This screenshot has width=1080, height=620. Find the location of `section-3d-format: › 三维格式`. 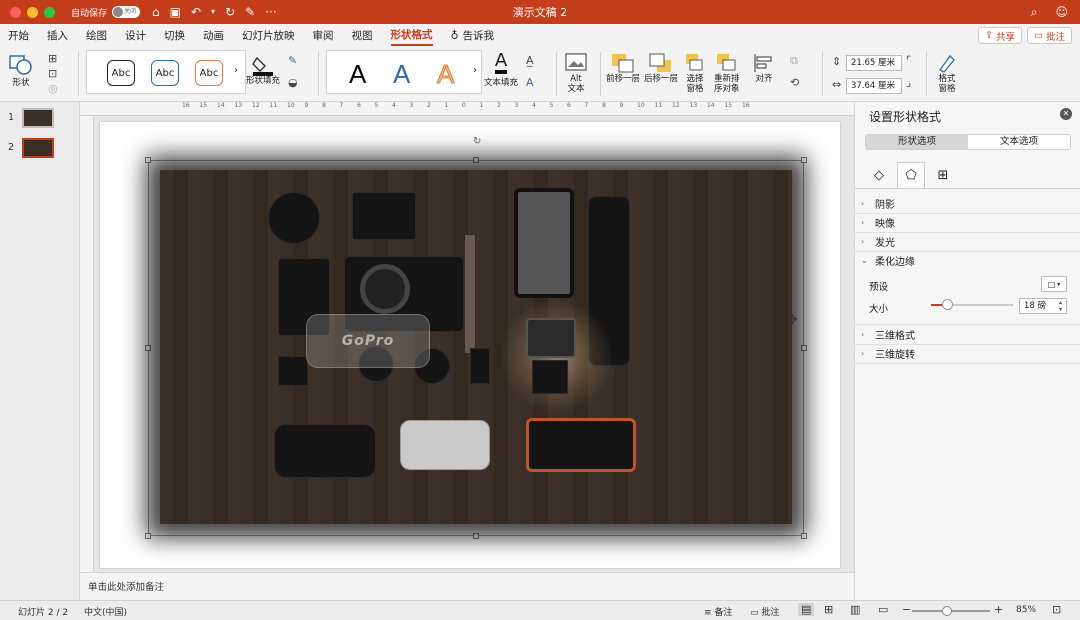

section-3d-format: › 三维格式 is located at coordinates (888, 334).